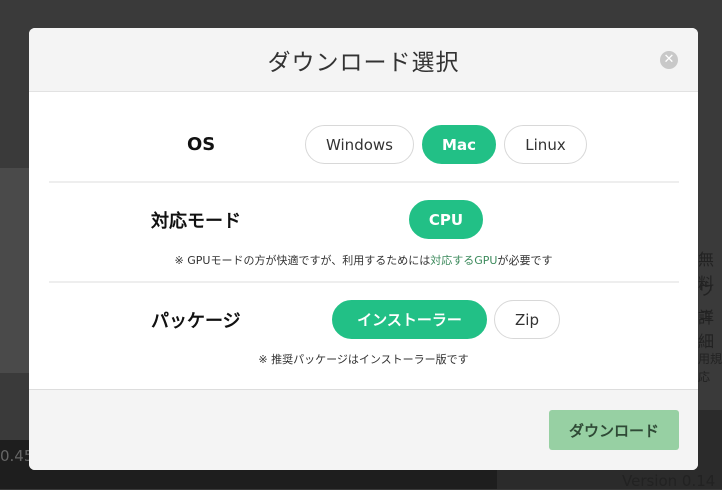 This screenshot has height=490, width=722. I want to click on gpu-note-text: が必要です, so click(525, 260).